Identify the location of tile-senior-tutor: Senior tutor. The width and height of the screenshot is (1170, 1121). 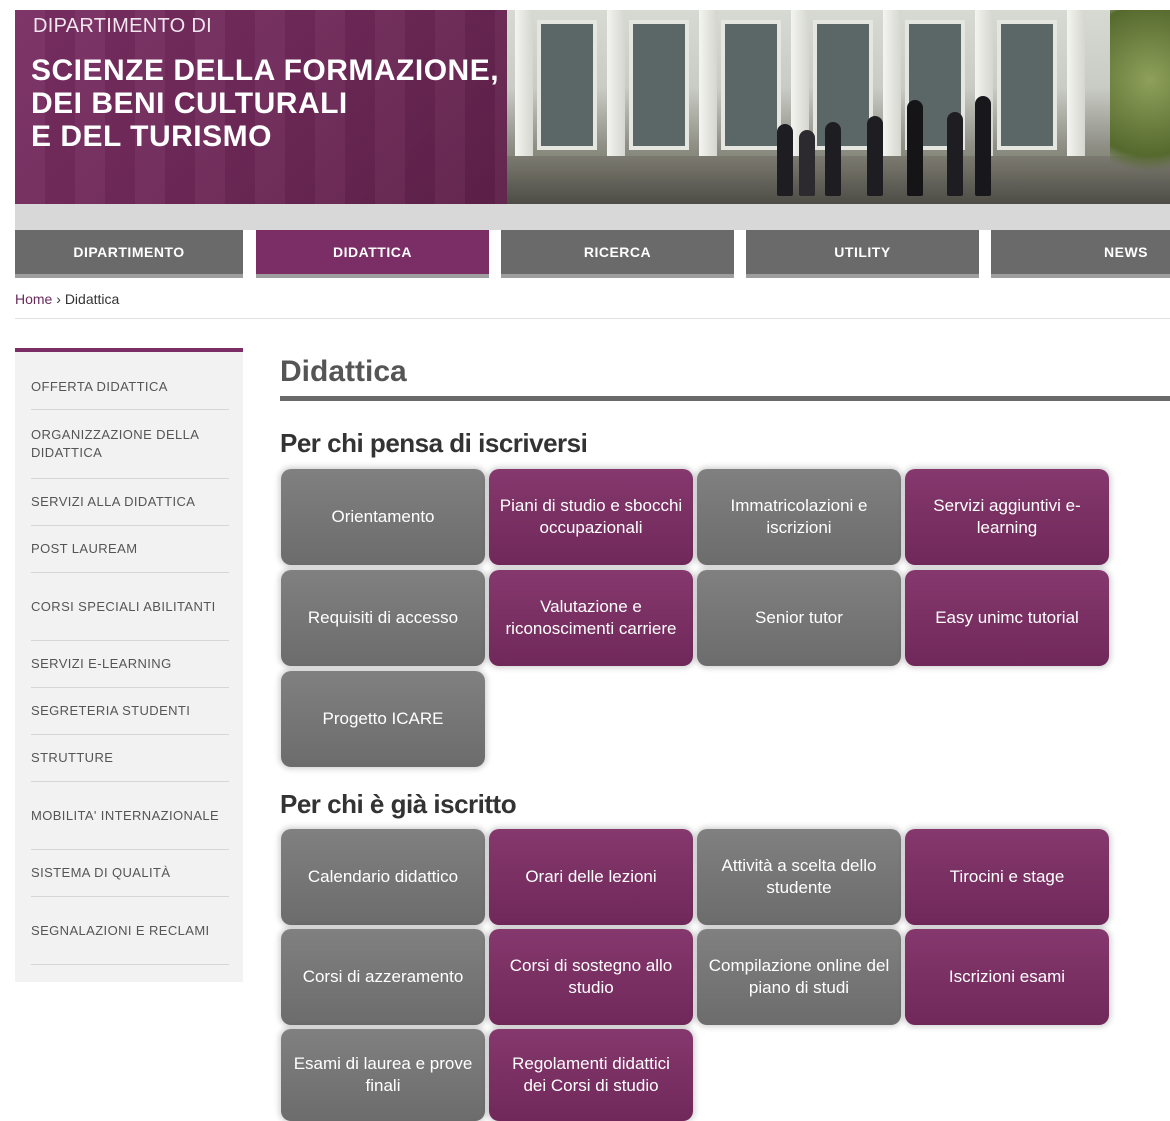
(799, 618).